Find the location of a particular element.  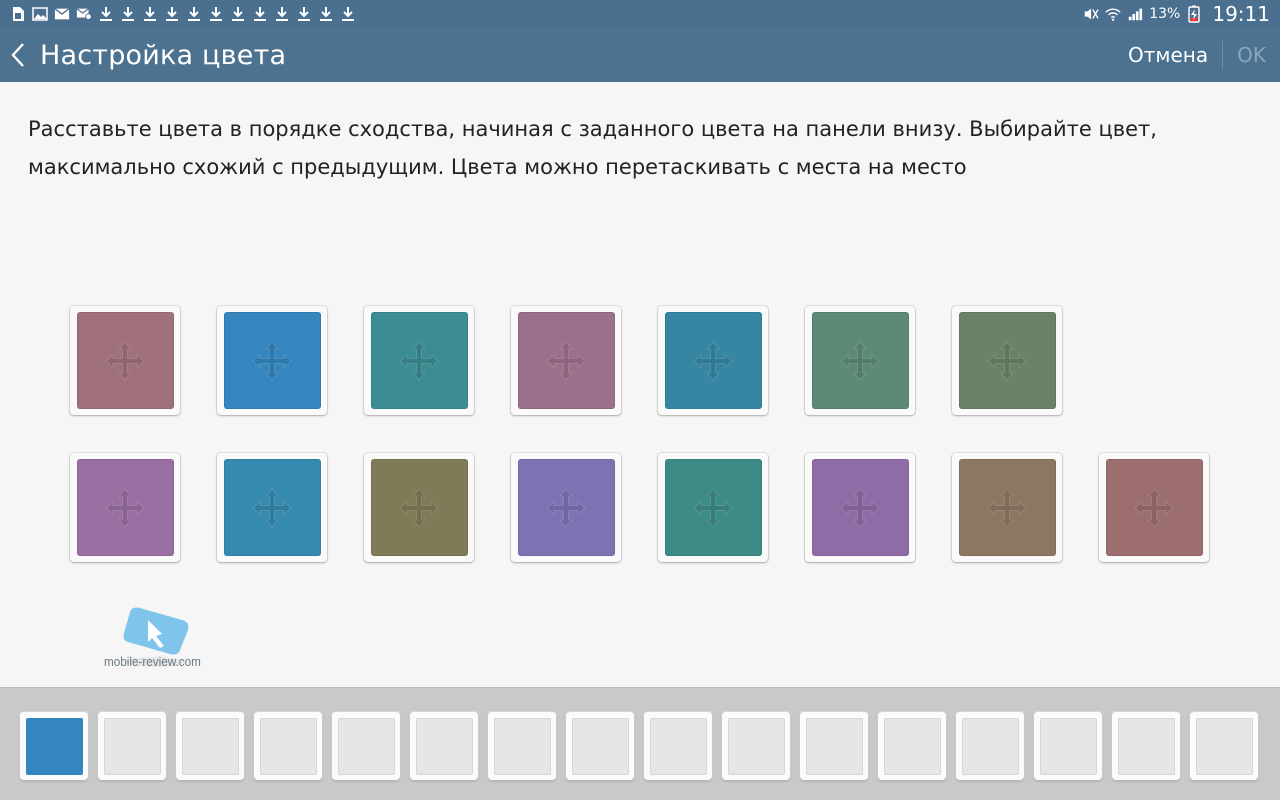

image-icon is located at coordinates (40, 14).